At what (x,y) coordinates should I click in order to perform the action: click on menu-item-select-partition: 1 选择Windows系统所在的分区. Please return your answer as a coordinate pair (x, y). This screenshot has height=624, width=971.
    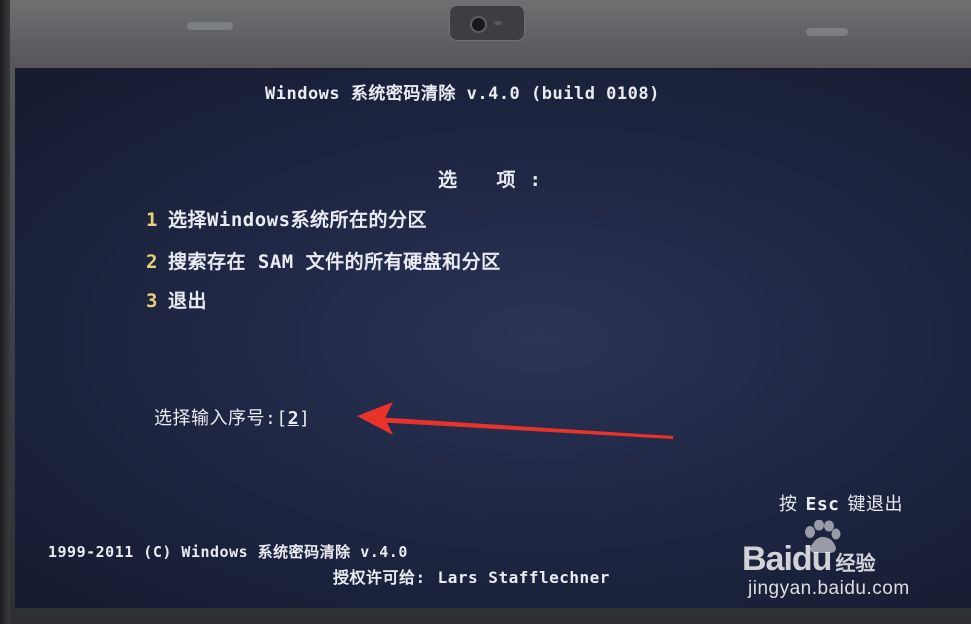
    Looking at the image, I should click on (286, 218).